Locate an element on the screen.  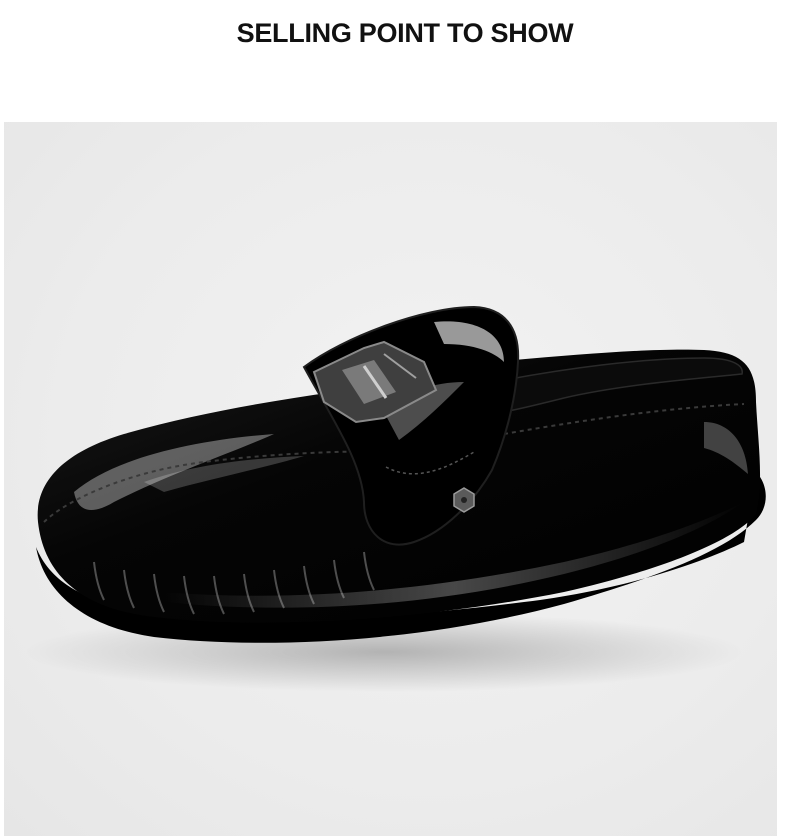
hex-rivet is located at coordinates (464, 500).